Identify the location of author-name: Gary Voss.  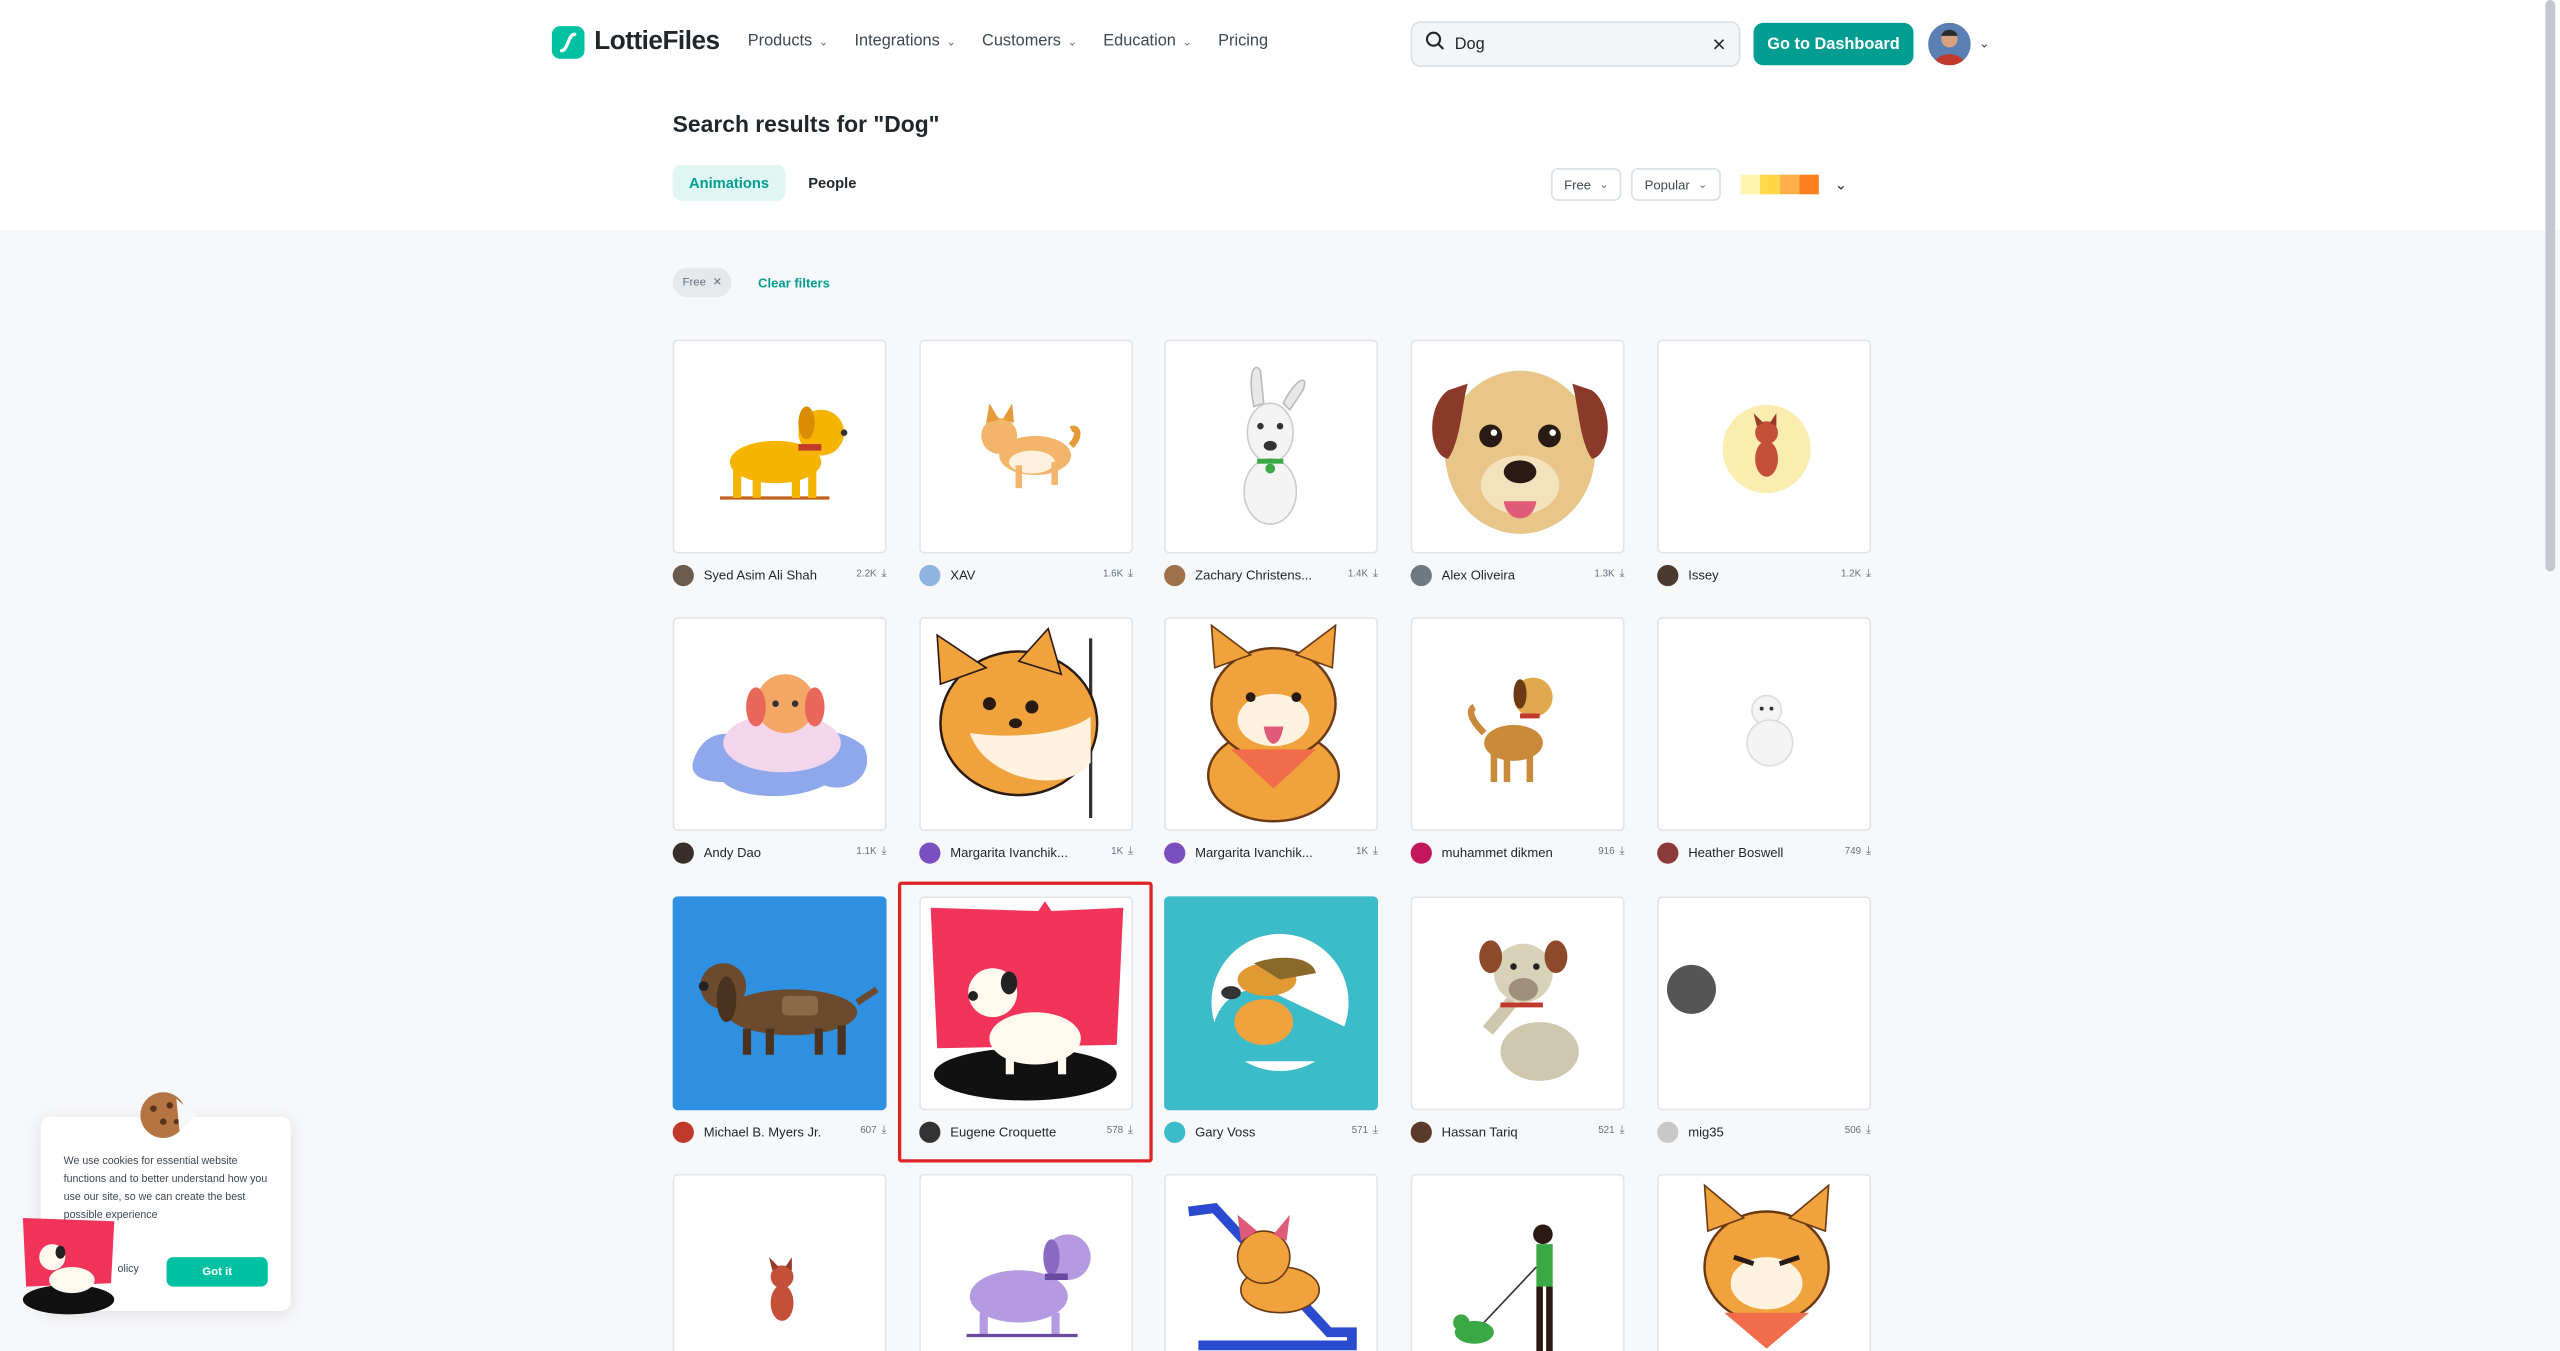
(1273, 1131).